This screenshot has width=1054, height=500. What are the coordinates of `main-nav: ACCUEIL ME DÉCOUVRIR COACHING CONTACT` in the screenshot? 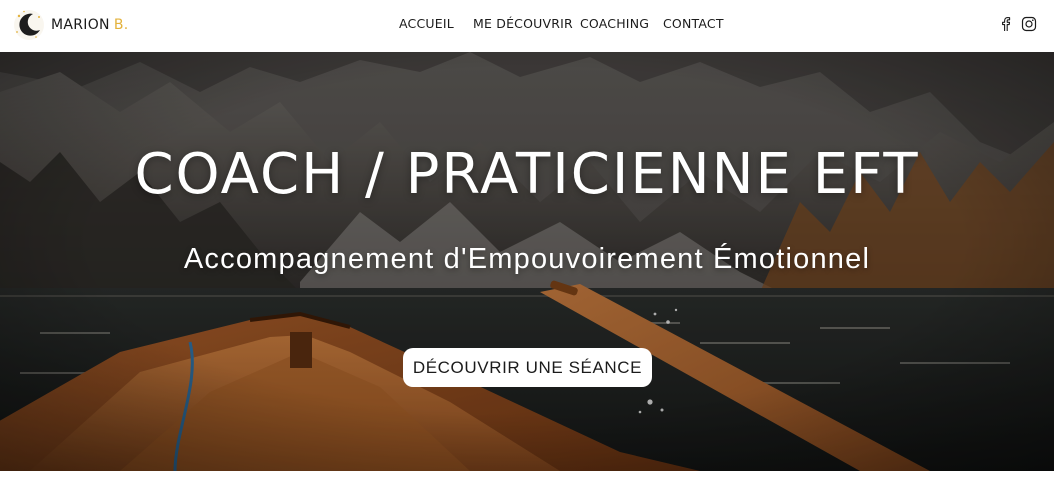 It's located at (527, 26).